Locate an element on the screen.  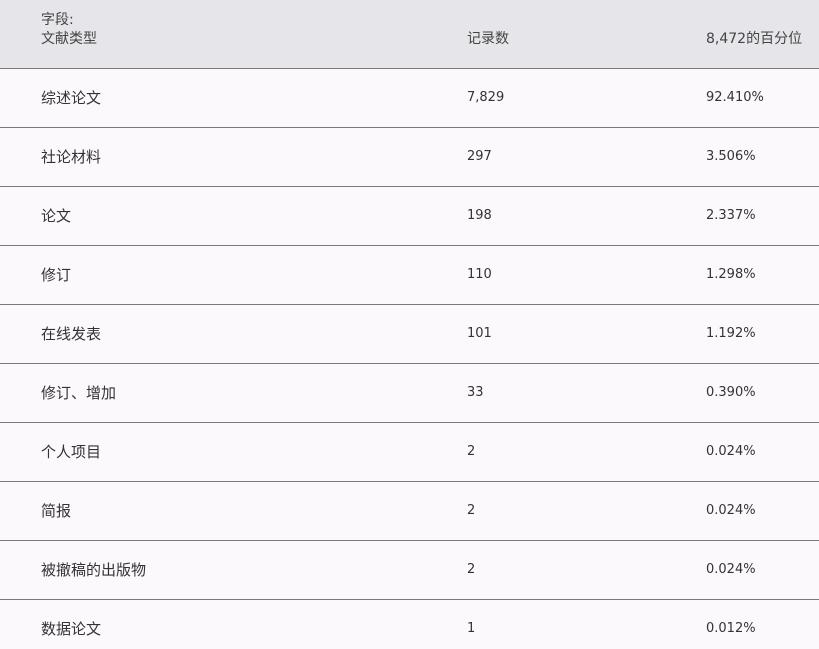
cell-document-type: 数据论文 is located at coordinates (71, 629).